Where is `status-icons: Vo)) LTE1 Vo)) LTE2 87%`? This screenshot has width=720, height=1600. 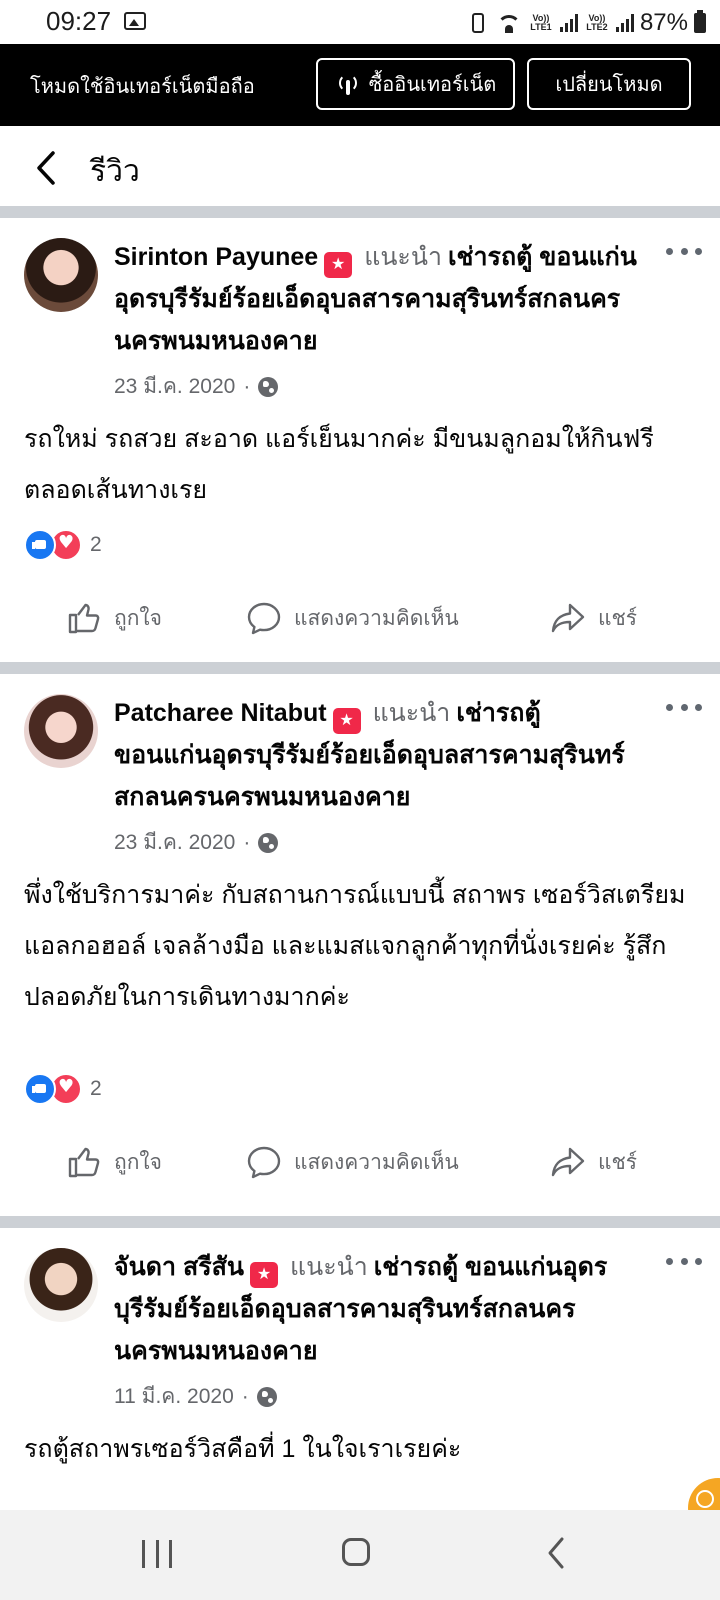 status-icons: Vo)) LTE1 Vo)) LTE2 87% is located at coordinates (588, 23).